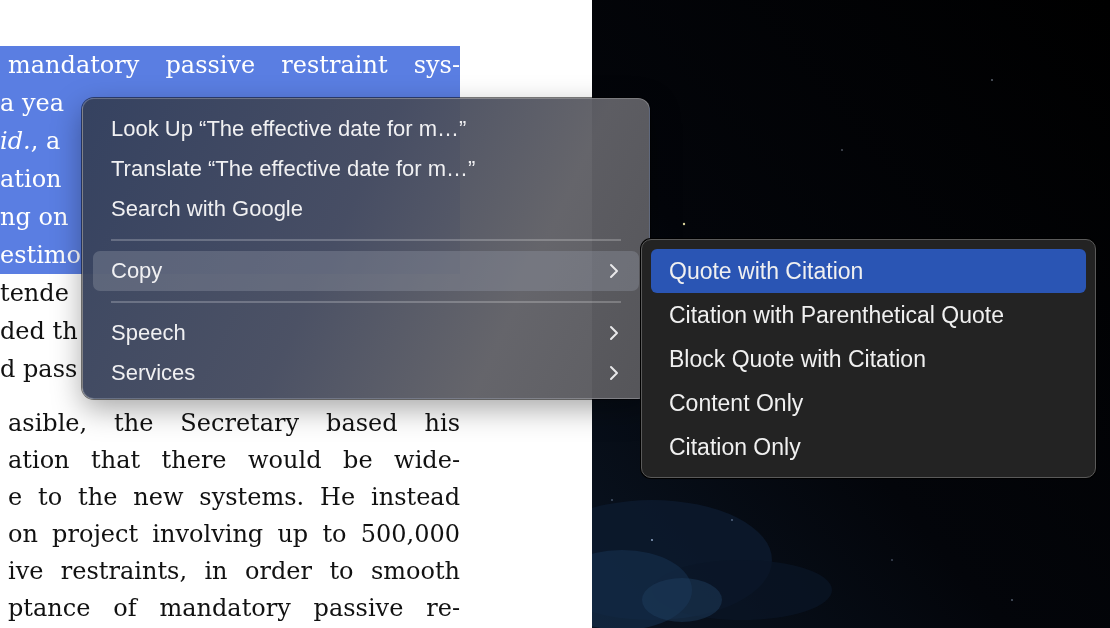 This screenshot has height=628, width=1110. I want to click on document-text: ation, so click(31, 179).